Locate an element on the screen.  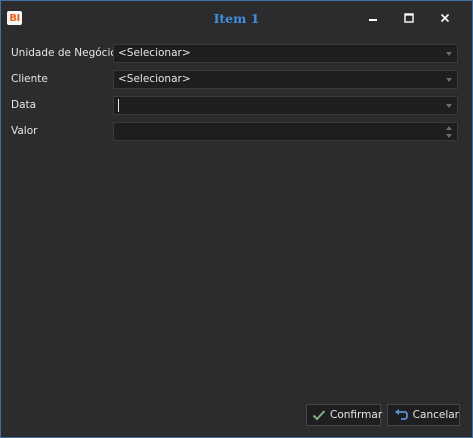
title-bar: BI Item 1 is located at coordinates (236, 18).